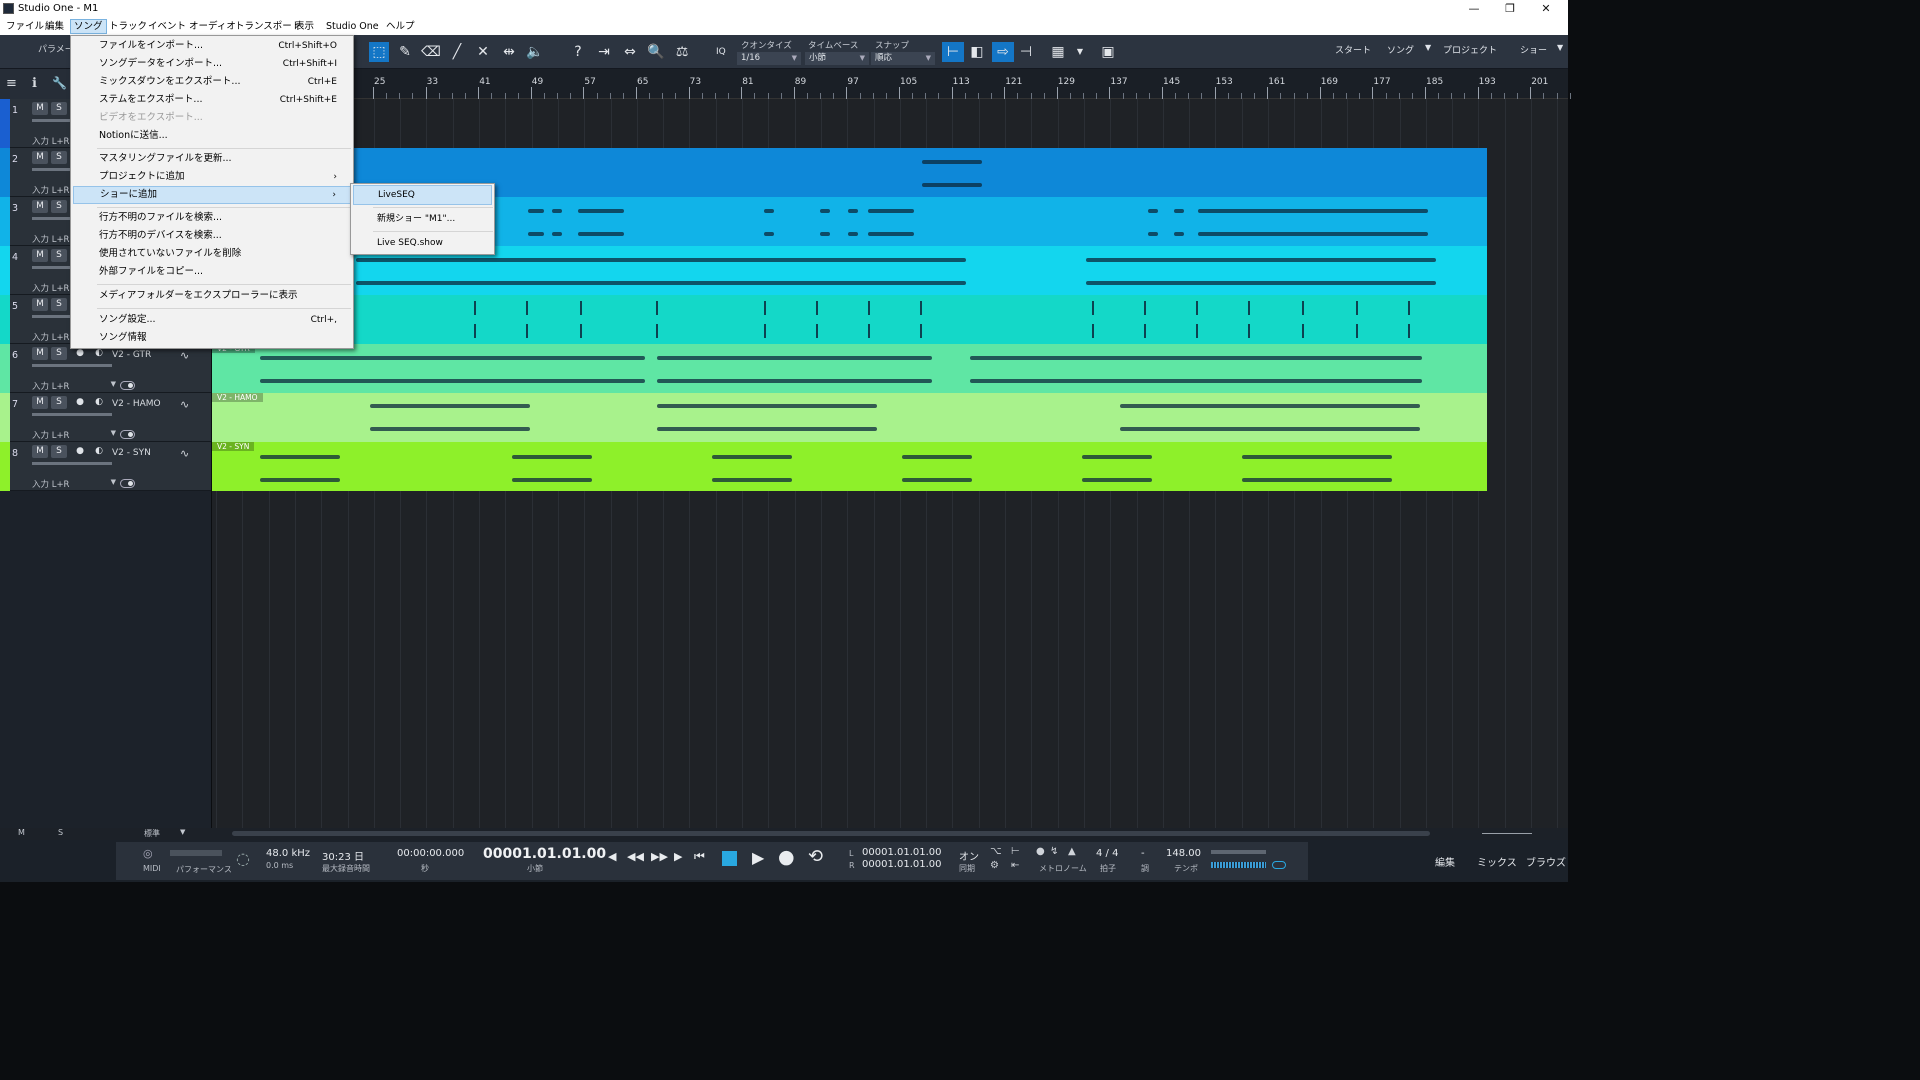  What do you see at coordinates (849, 466) in the screenshot?
I see `audio-event: V2 - SYN` at bounding box center [849, 466].